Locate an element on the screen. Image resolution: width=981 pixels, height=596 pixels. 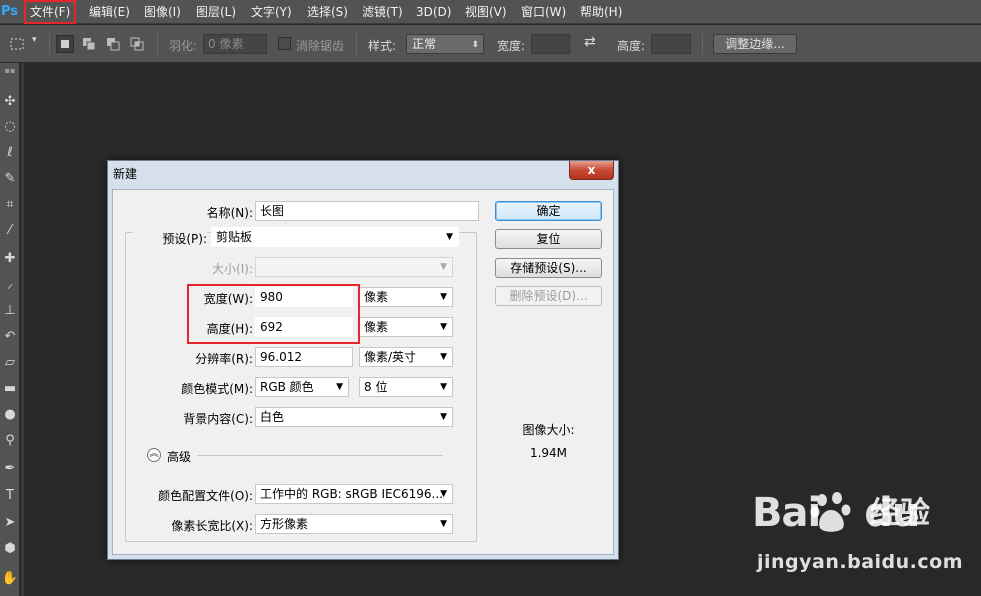
color-profile-label: 颜色配置文件(O): is located at coordinates (205, 496).